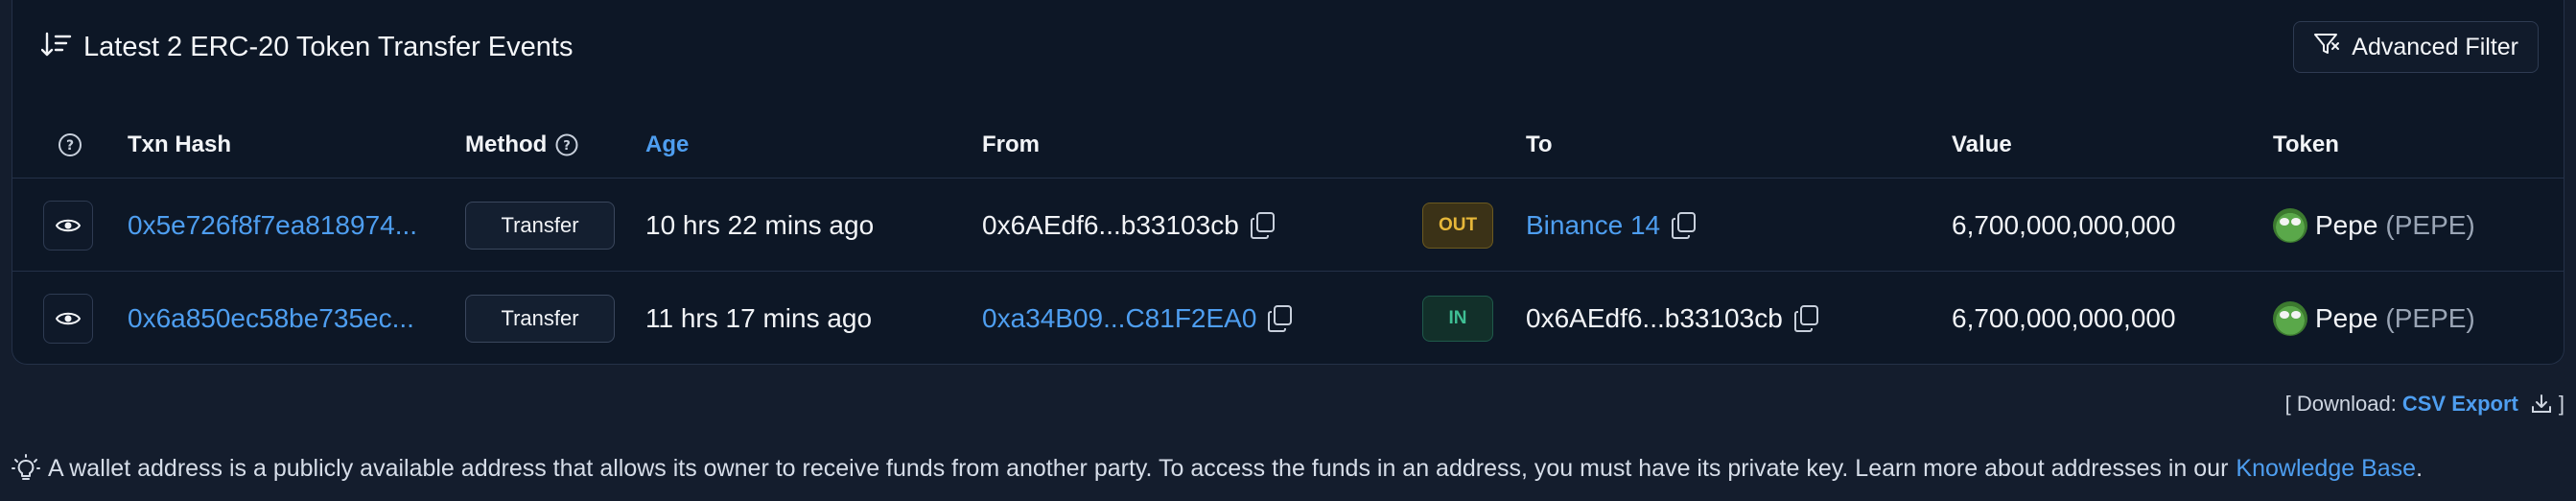  I want to click on to-cell: Binance 14, so click(1611, 225).